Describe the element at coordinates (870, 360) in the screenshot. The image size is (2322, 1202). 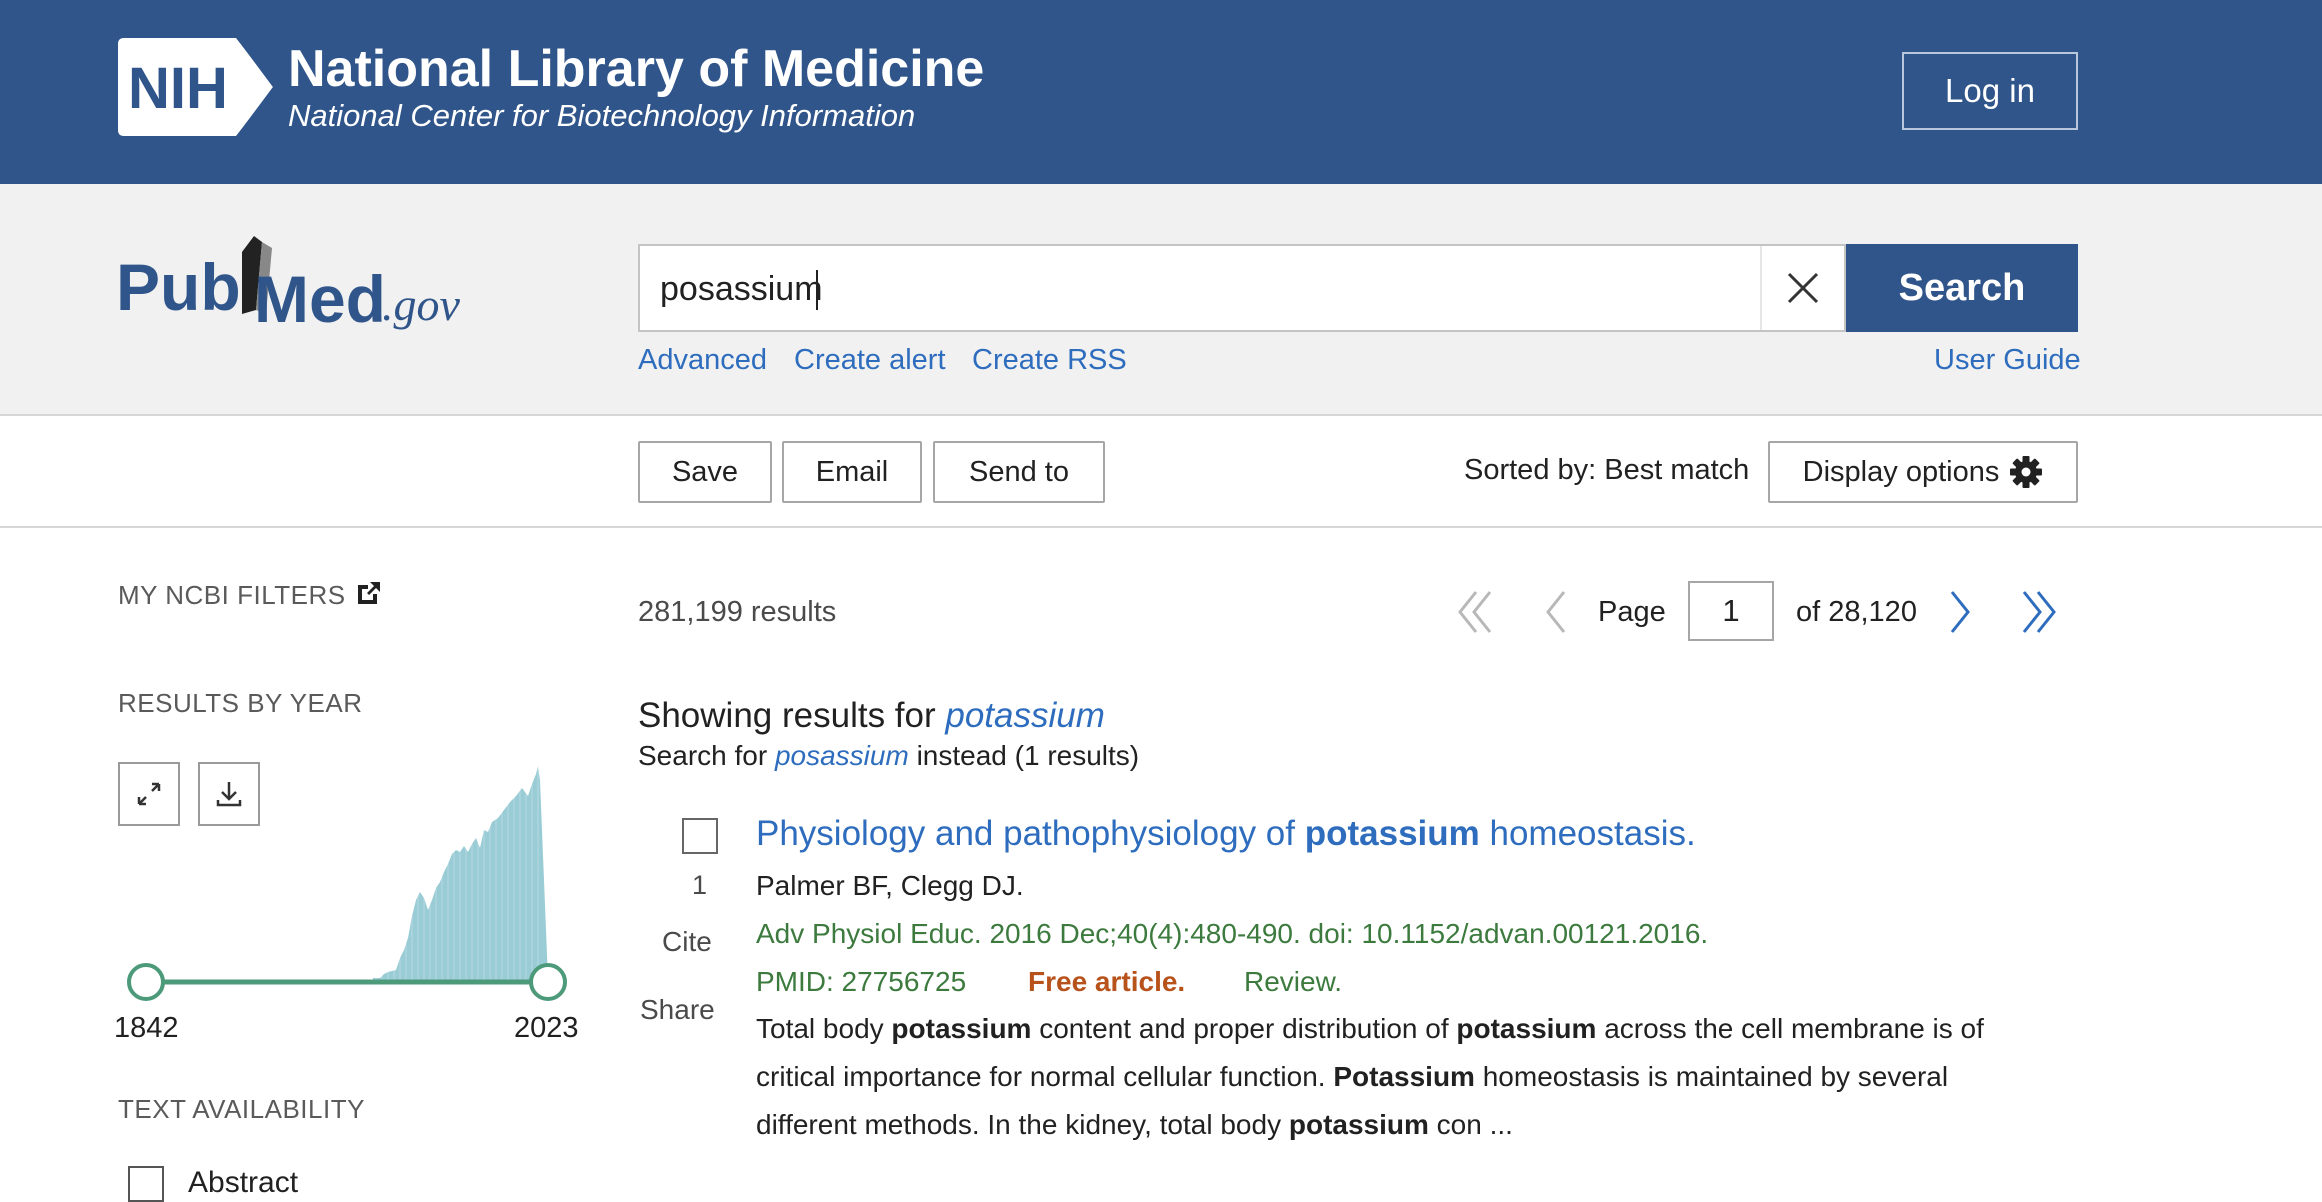
I see `create-alert-link: Create alert` at that location.